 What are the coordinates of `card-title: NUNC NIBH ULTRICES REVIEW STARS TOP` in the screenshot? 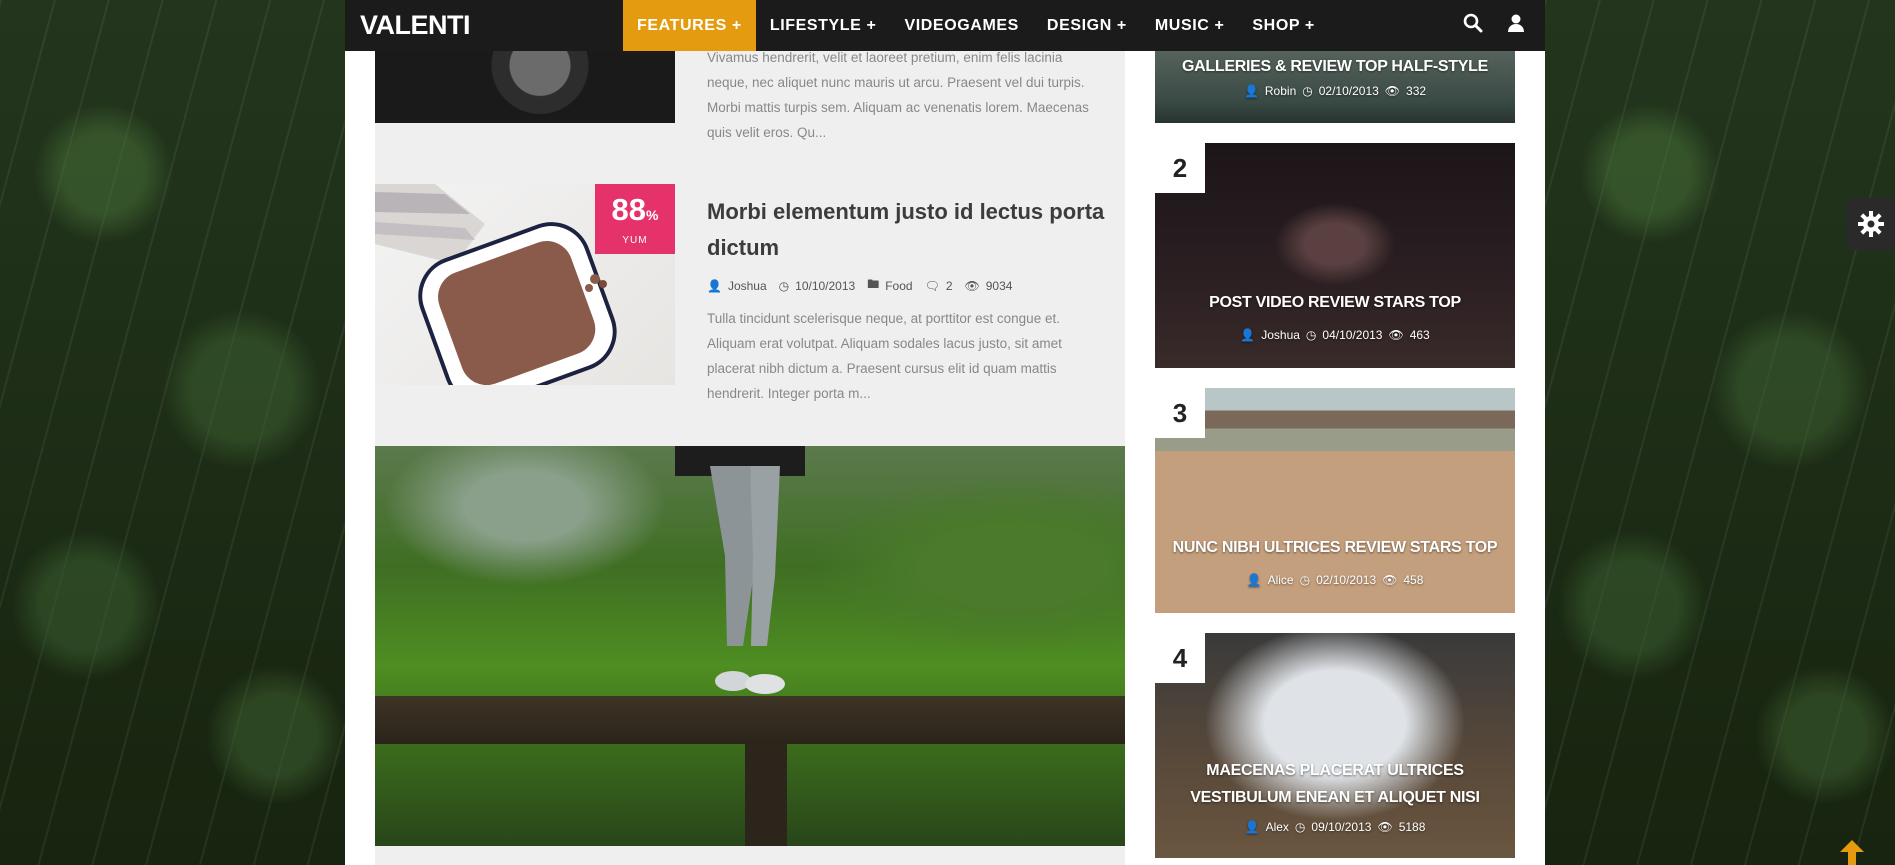 It's located at (1335, 547).